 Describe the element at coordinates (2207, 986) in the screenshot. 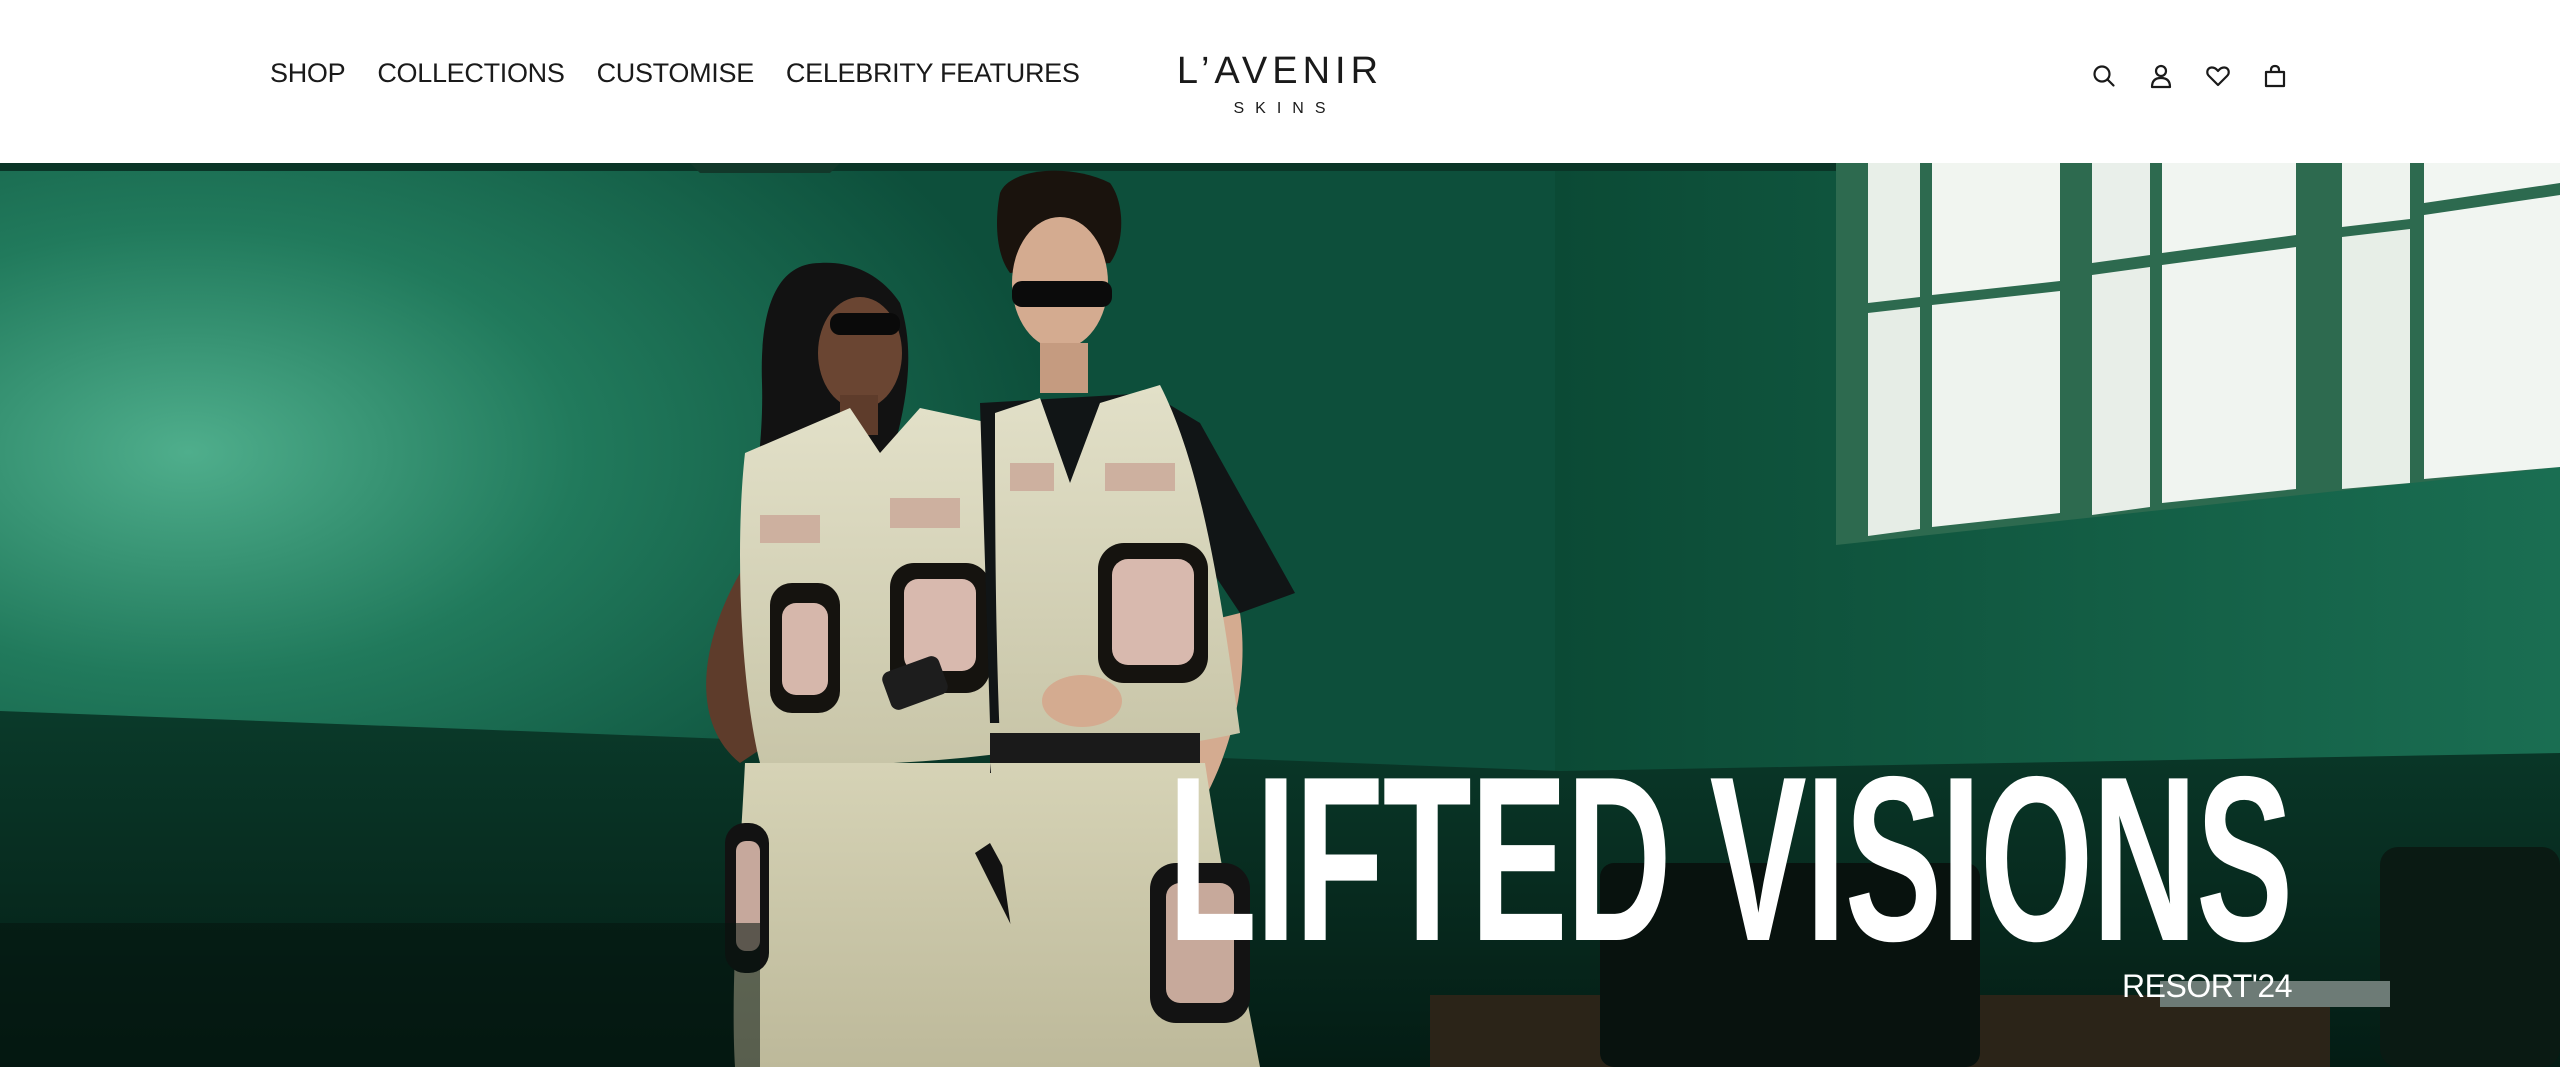

I see `hero-subtitle: RESORT'24` at that location.